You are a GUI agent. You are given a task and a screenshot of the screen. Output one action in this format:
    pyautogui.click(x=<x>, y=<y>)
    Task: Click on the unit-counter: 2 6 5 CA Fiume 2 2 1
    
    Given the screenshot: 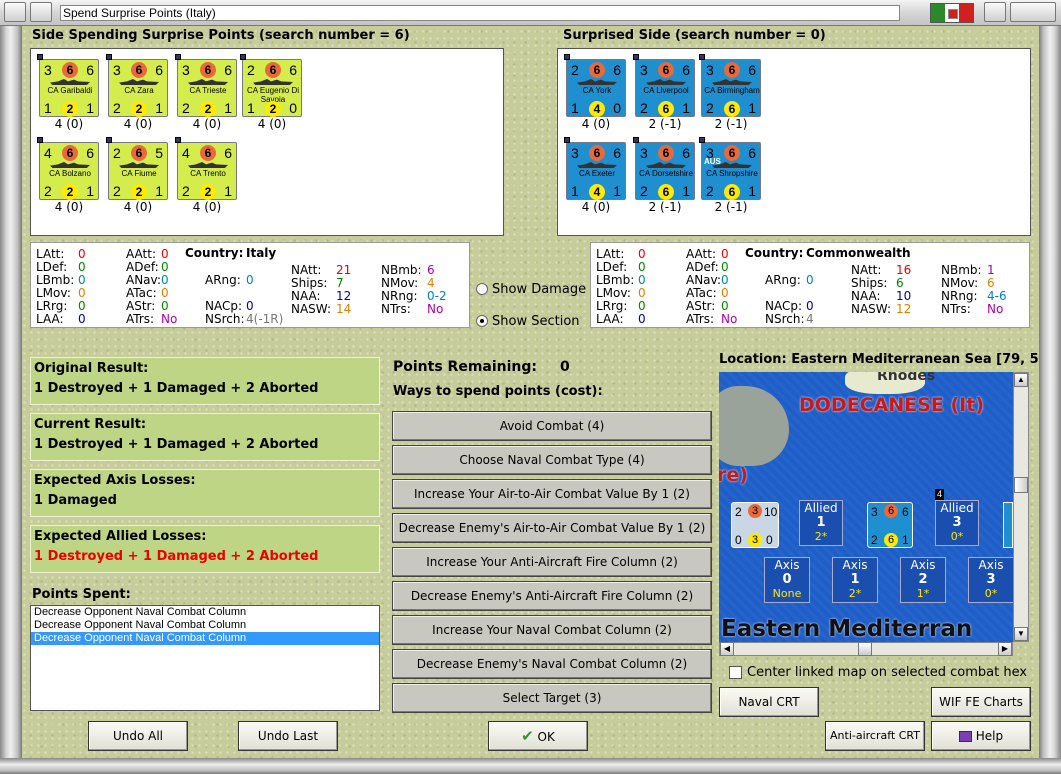 What is the action you would take?
    pyautogui.click(x=137, y=168)
    